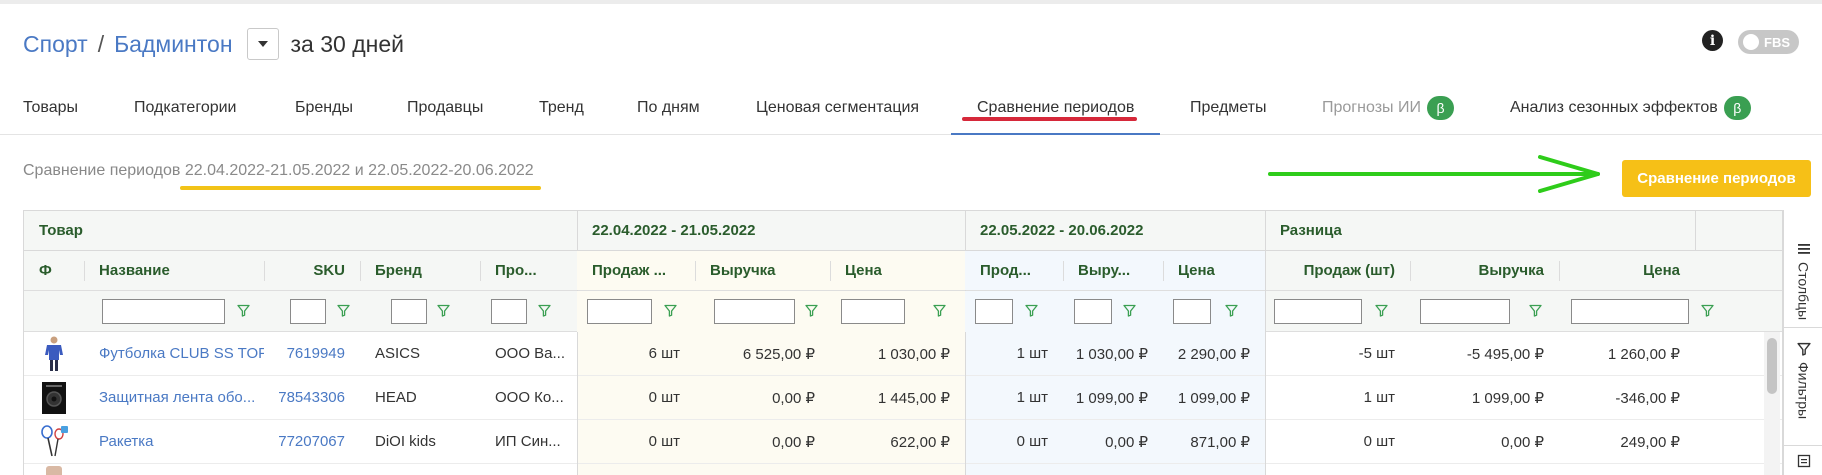  I want to click on col-header-diff-revenue: Выручка, so click(1484, 270).